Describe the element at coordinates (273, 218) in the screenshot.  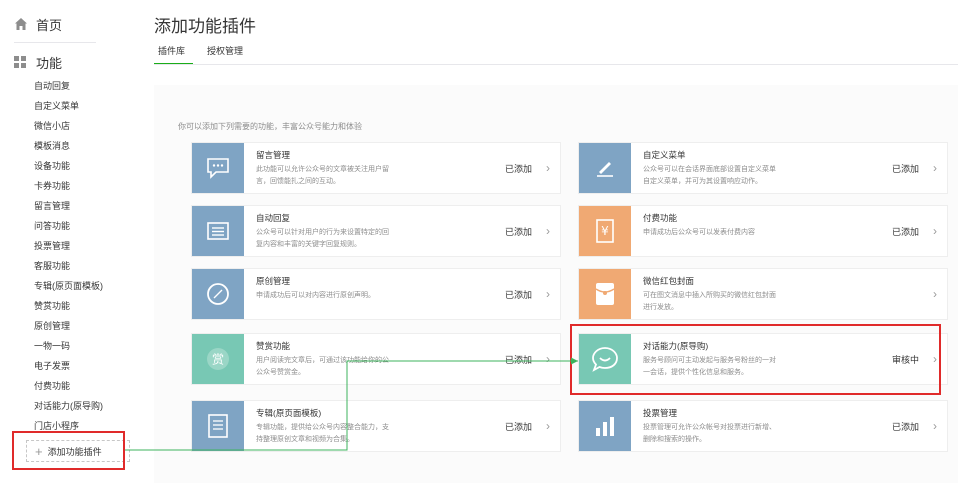
I see `plugin-name: 自动回复` at that location.